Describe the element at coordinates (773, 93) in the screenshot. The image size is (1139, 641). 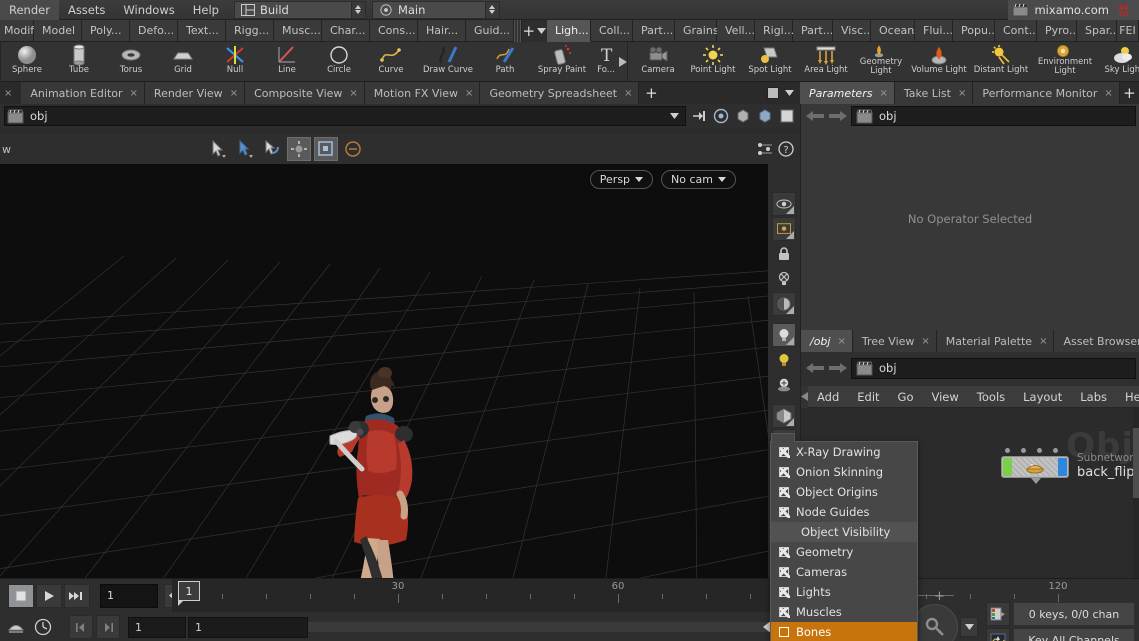
I see `pane-maximize-icon` at that location.